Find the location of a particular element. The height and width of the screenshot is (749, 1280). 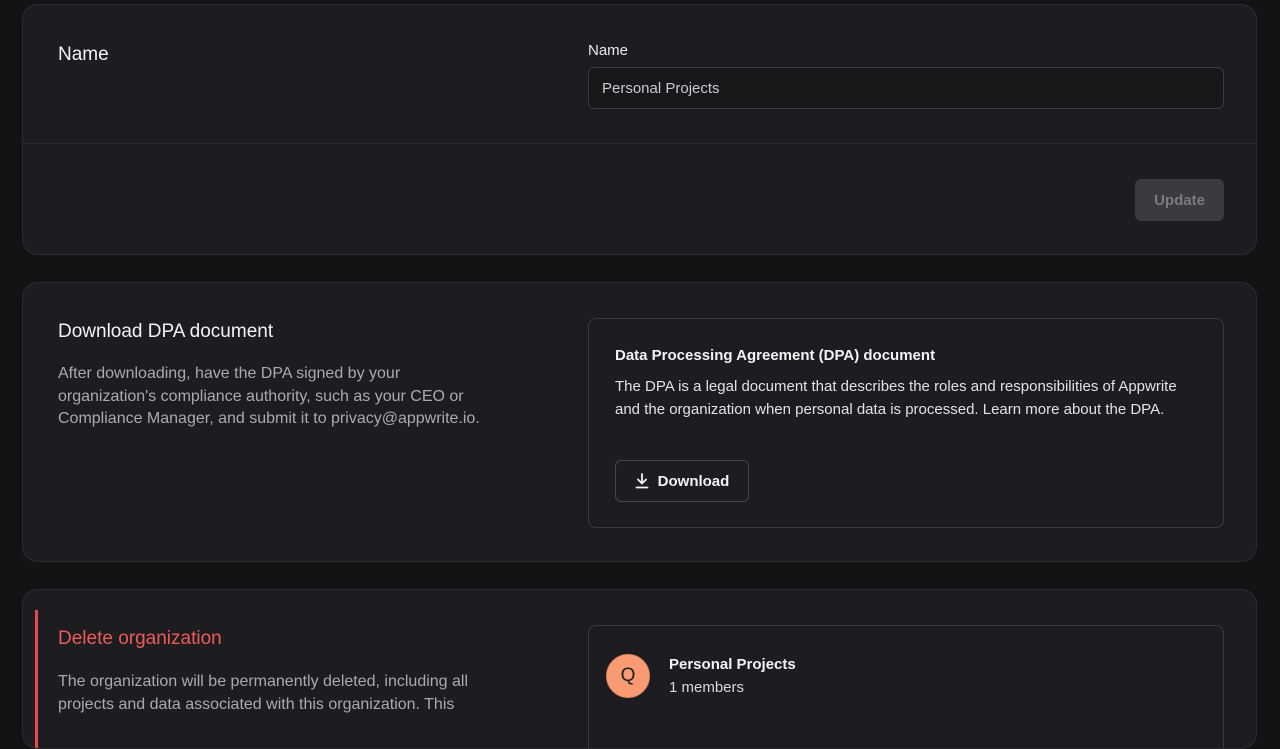

dpa-section-title: Download DPA document is located at coordinates (166, 331).